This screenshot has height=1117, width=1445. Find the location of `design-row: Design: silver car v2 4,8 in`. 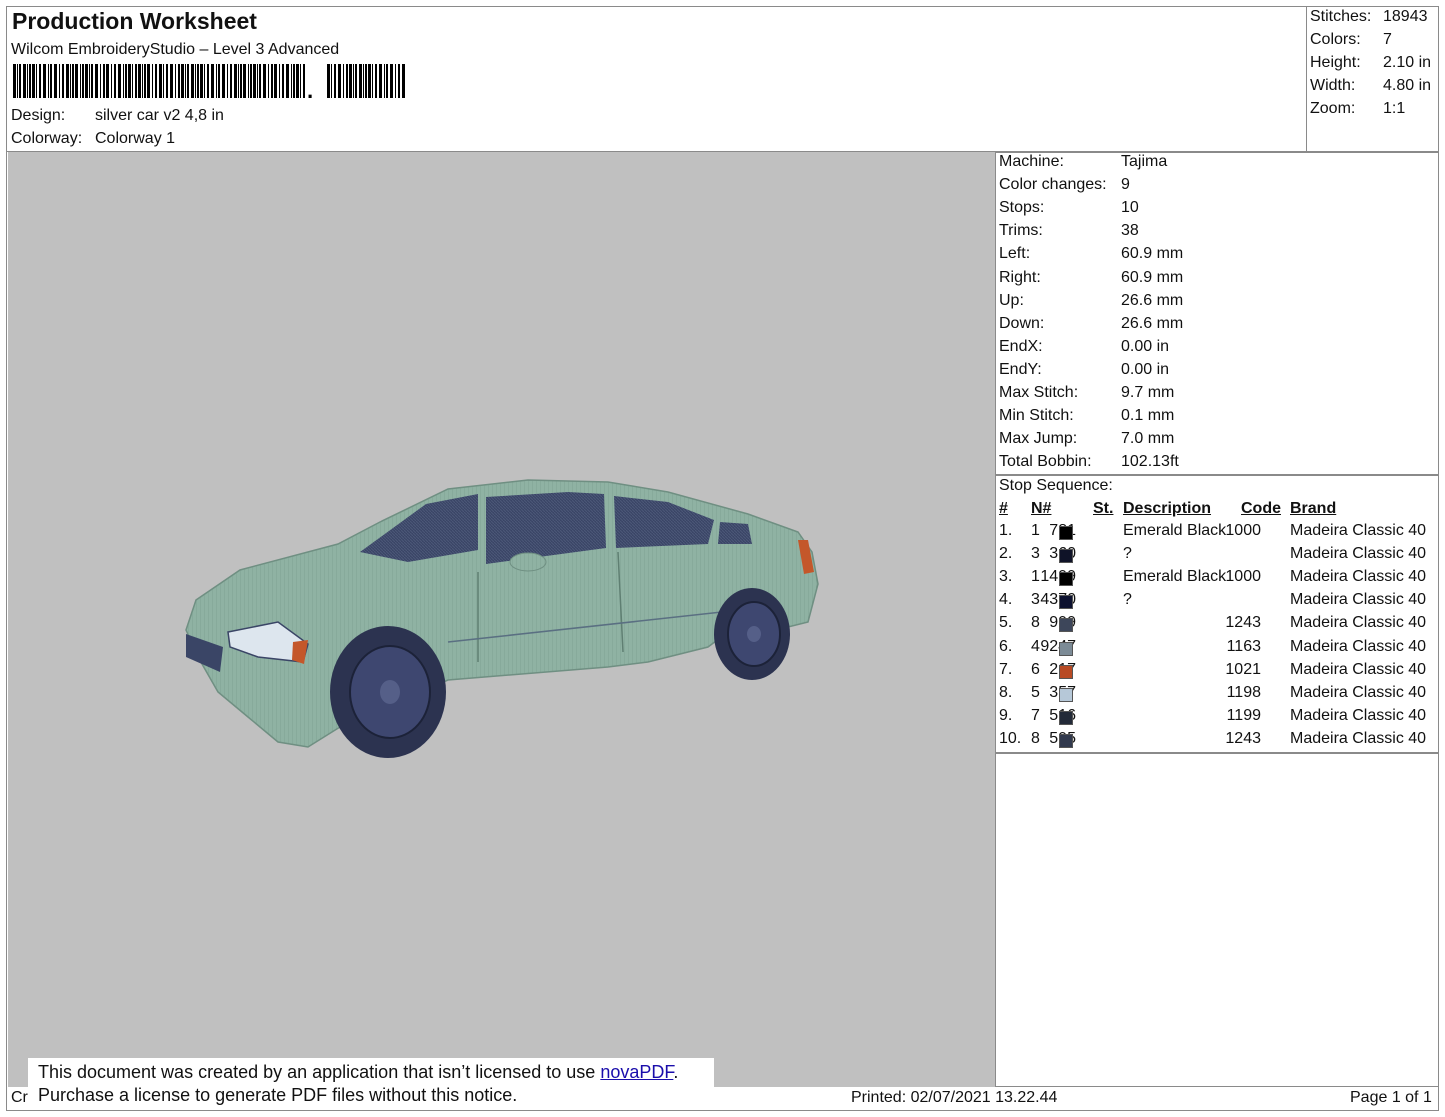

design-row: Design: silver car v2 4,8 in is located at coordinates (117, 116).